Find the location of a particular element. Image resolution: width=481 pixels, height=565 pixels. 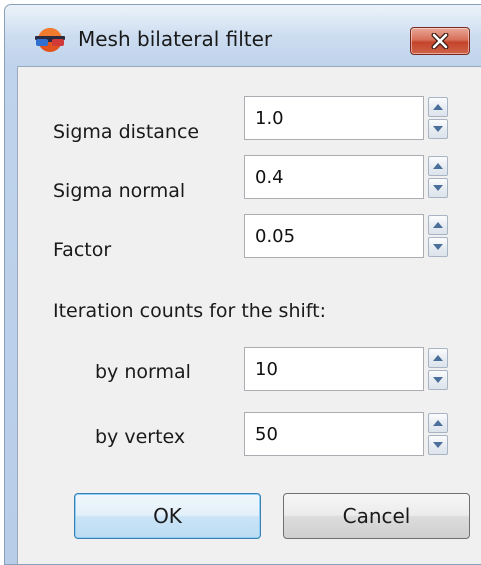

sigma-distance-up-button is located at coordinates (438, 107).